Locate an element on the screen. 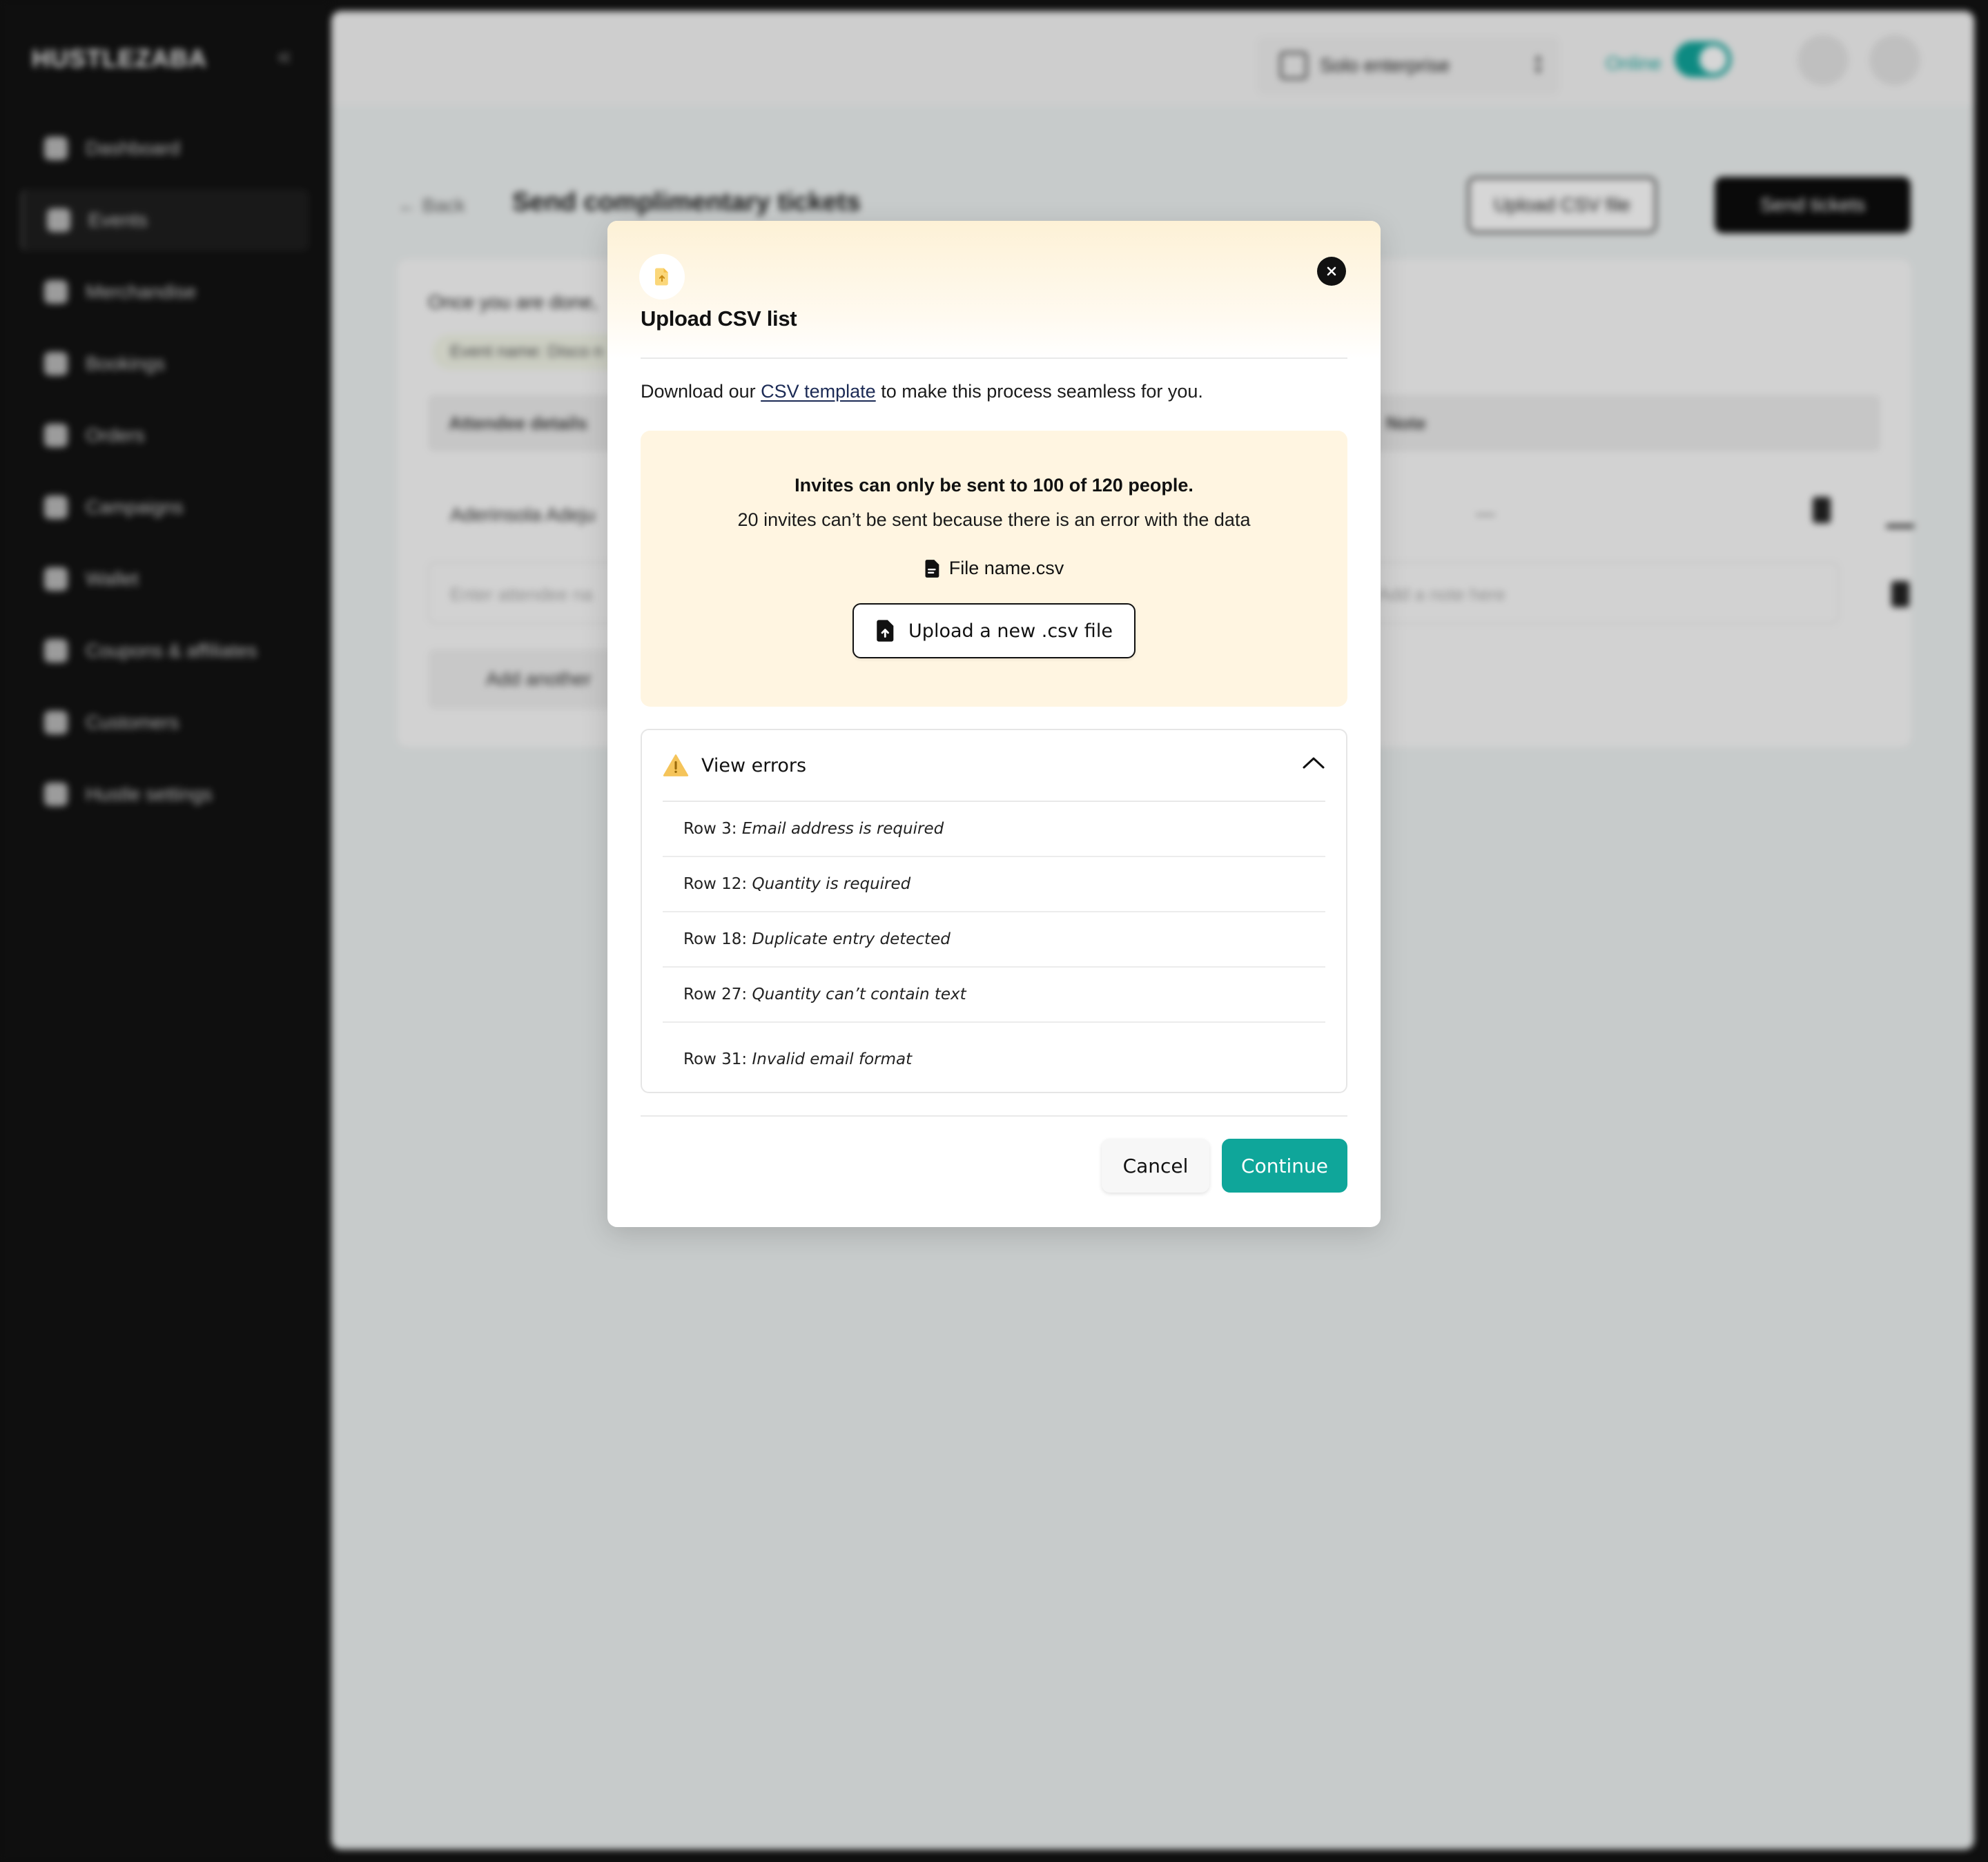 This screenshot has height=1862, width=1988. footer-divider is located at coordinates (994, 1116).